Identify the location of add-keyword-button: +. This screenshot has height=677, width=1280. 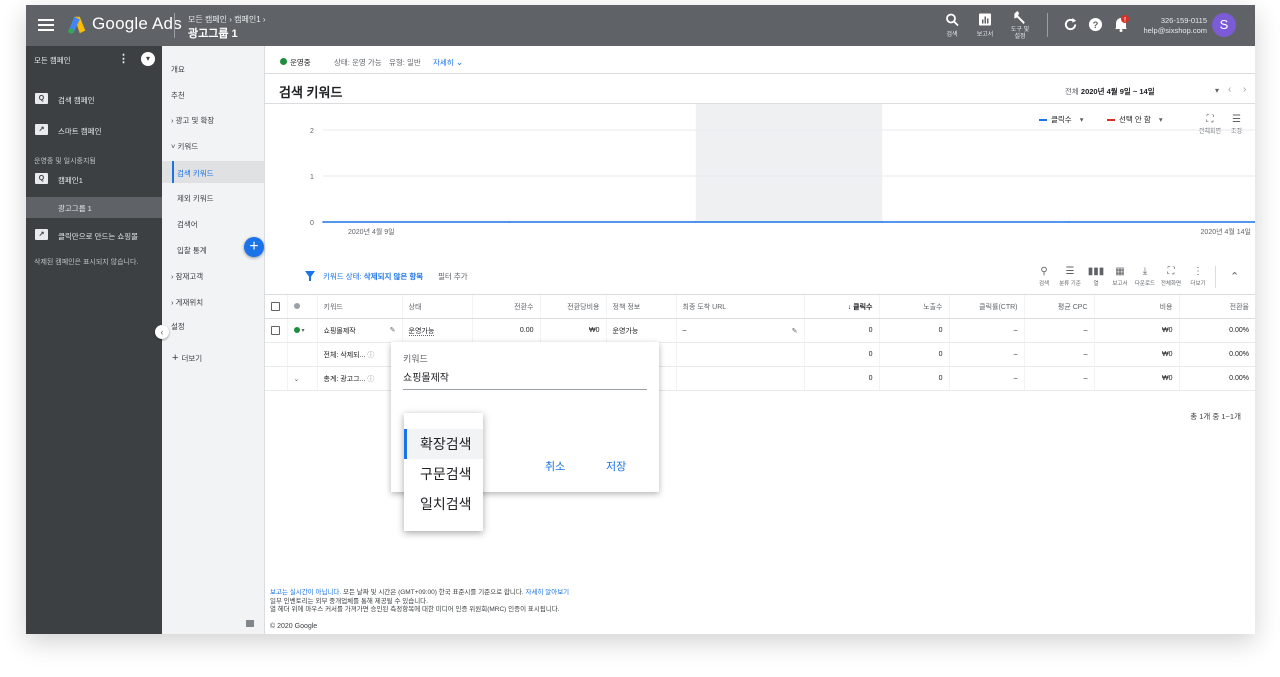
(254, 247).